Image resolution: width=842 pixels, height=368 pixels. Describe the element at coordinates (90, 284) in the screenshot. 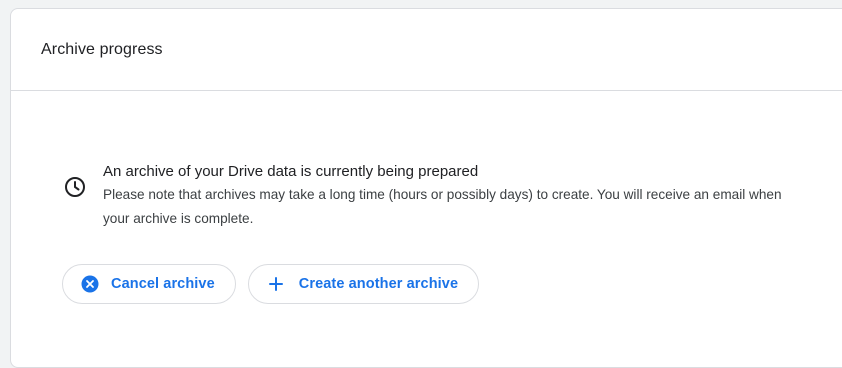

I see `cancel-circle-icon` at that location.